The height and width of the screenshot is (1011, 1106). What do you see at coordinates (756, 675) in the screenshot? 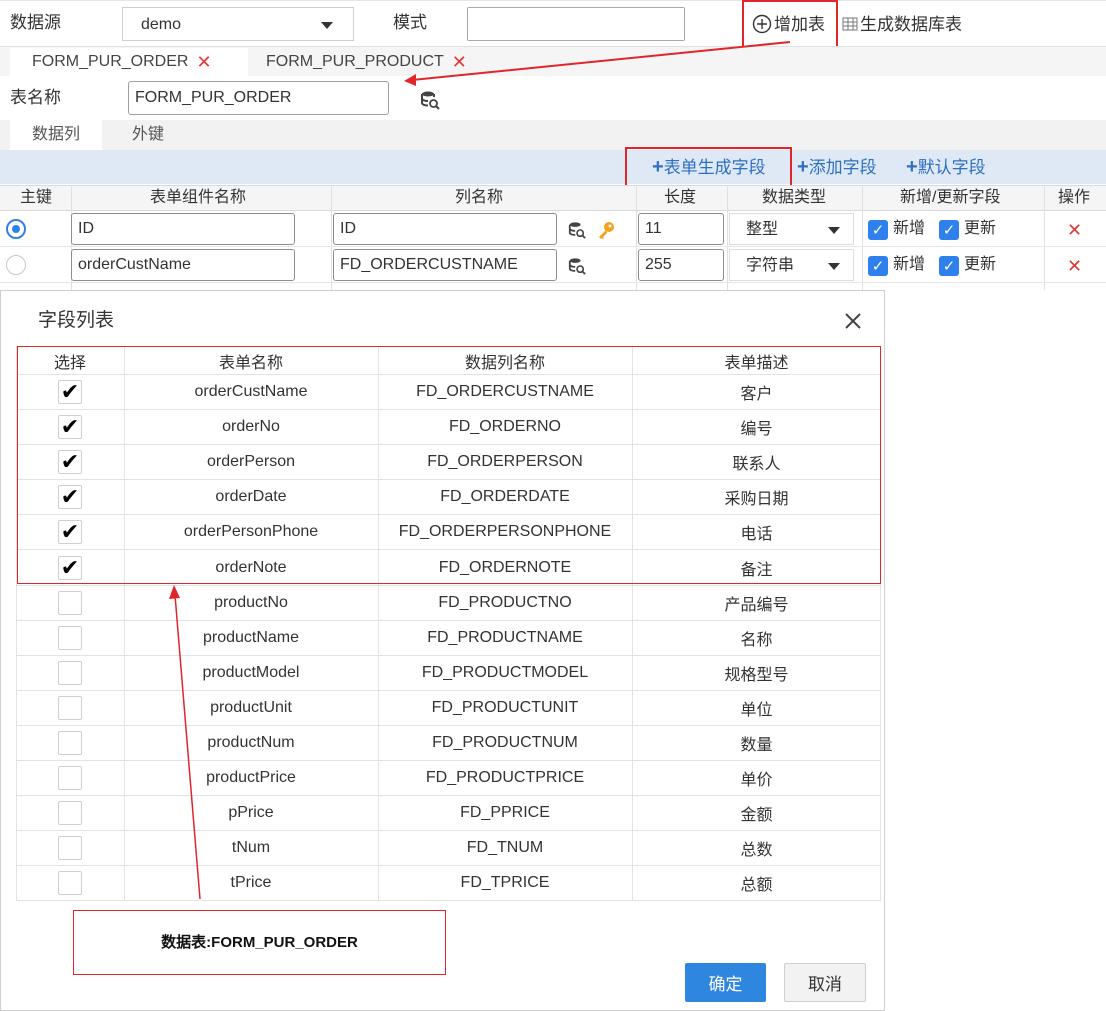
I see `form-desc-cell: 规格型号` at bounding box center [756, 675].